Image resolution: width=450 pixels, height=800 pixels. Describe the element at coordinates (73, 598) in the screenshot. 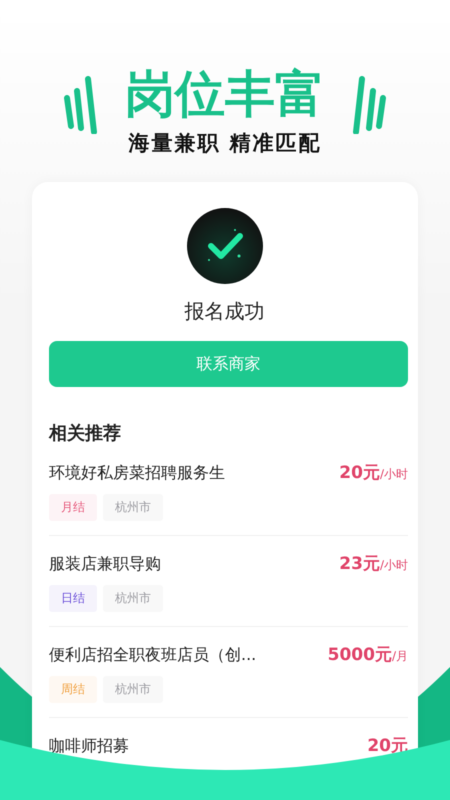

I see `tag: 日结` at that location.